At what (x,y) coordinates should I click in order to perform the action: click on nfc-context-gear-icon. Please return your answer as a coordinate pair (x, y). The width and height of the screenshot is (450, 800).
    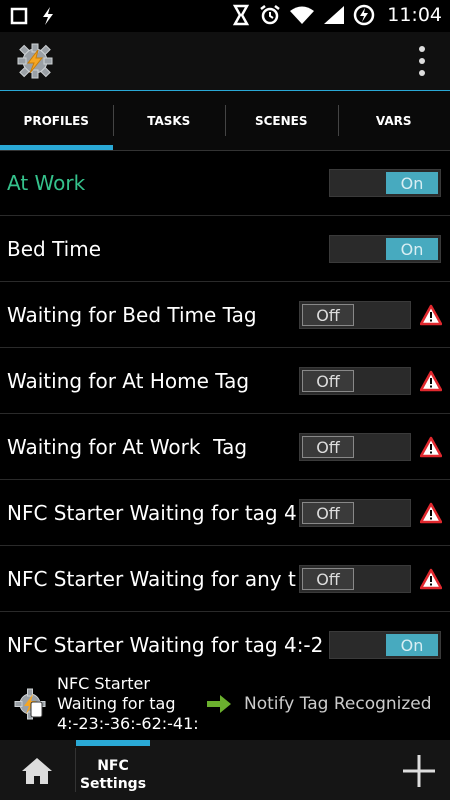
    Looking at the image, I should click on (30, 704).